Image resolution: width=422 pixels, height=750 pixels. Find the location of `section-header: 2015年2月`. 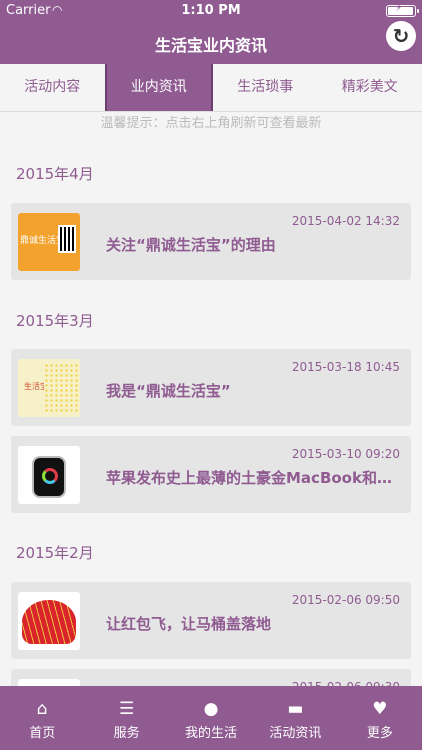

section-header: 2015年2月 is located at coordinates (55, 553).